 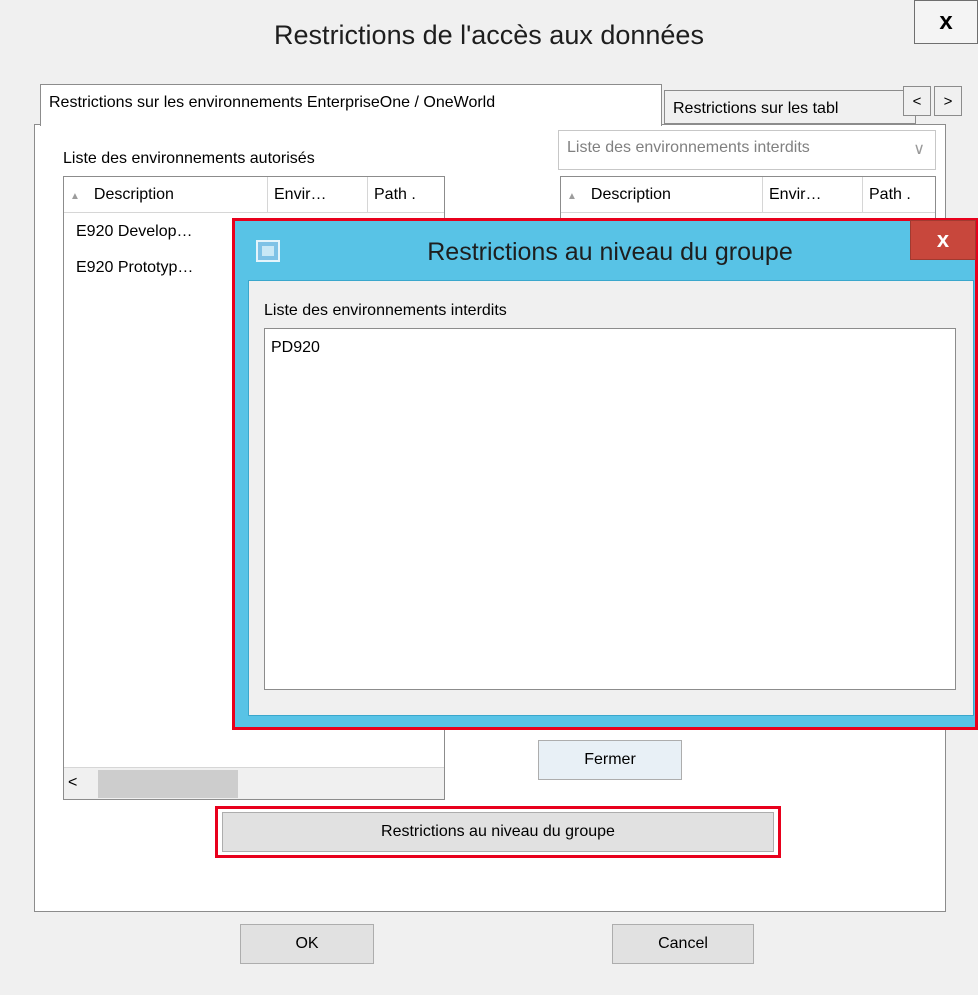 What do you see at coordinates (268, 251) in the screenshot?
I see `dialog-app-icon-detail` at bounding box center [268, 251].